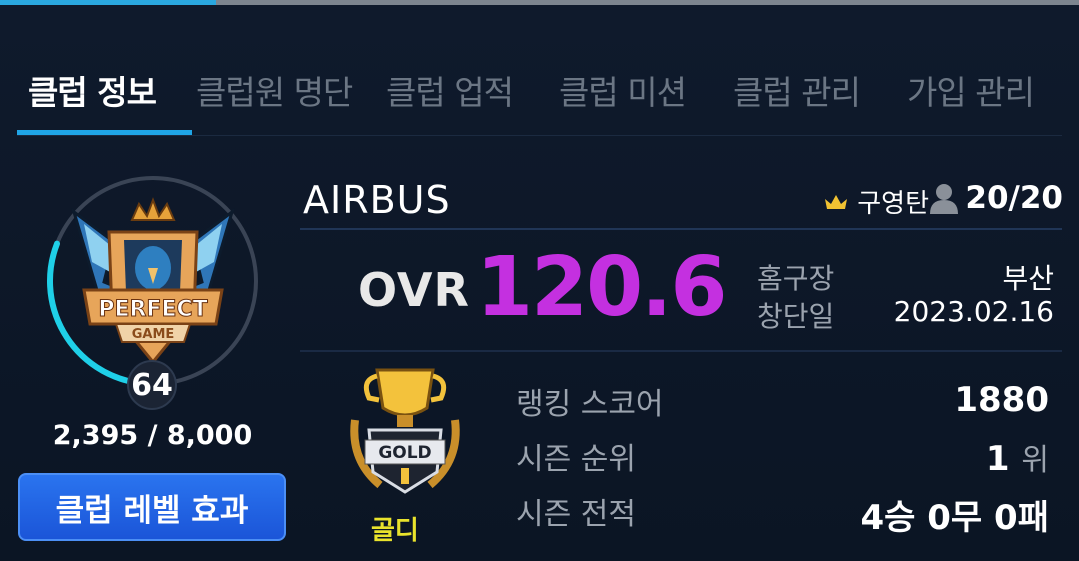 This screenshot has height=561, width=1079. Describe the element at coordinates (681, 351) in the screenshot. I see `stats-divider` at that location.